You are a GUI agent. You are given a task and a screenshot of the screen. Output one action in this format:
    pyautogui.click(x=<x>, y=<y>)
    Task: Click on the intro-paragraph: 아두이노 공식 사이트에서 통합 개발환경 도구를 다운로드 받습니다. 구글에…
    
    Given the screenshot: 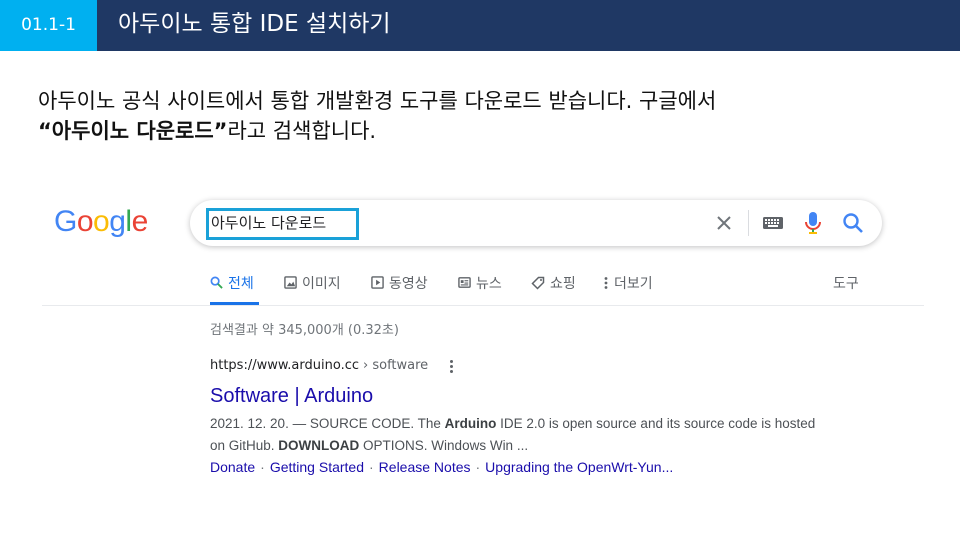 What is the action you would take?
    pyautogui.click(x=478, y=116)
    